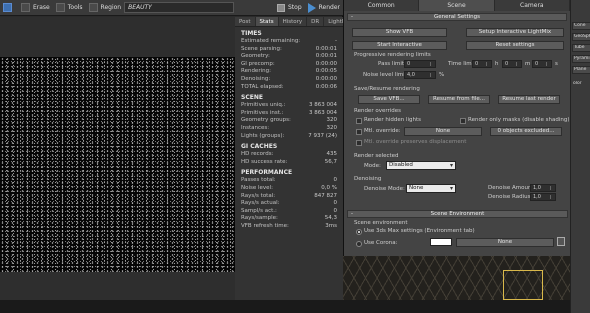 Image resolution: width=590 pixels, height=313 pixels. I want to click on denoise-radius-label: Denoise Radius:, so click(510, 197).